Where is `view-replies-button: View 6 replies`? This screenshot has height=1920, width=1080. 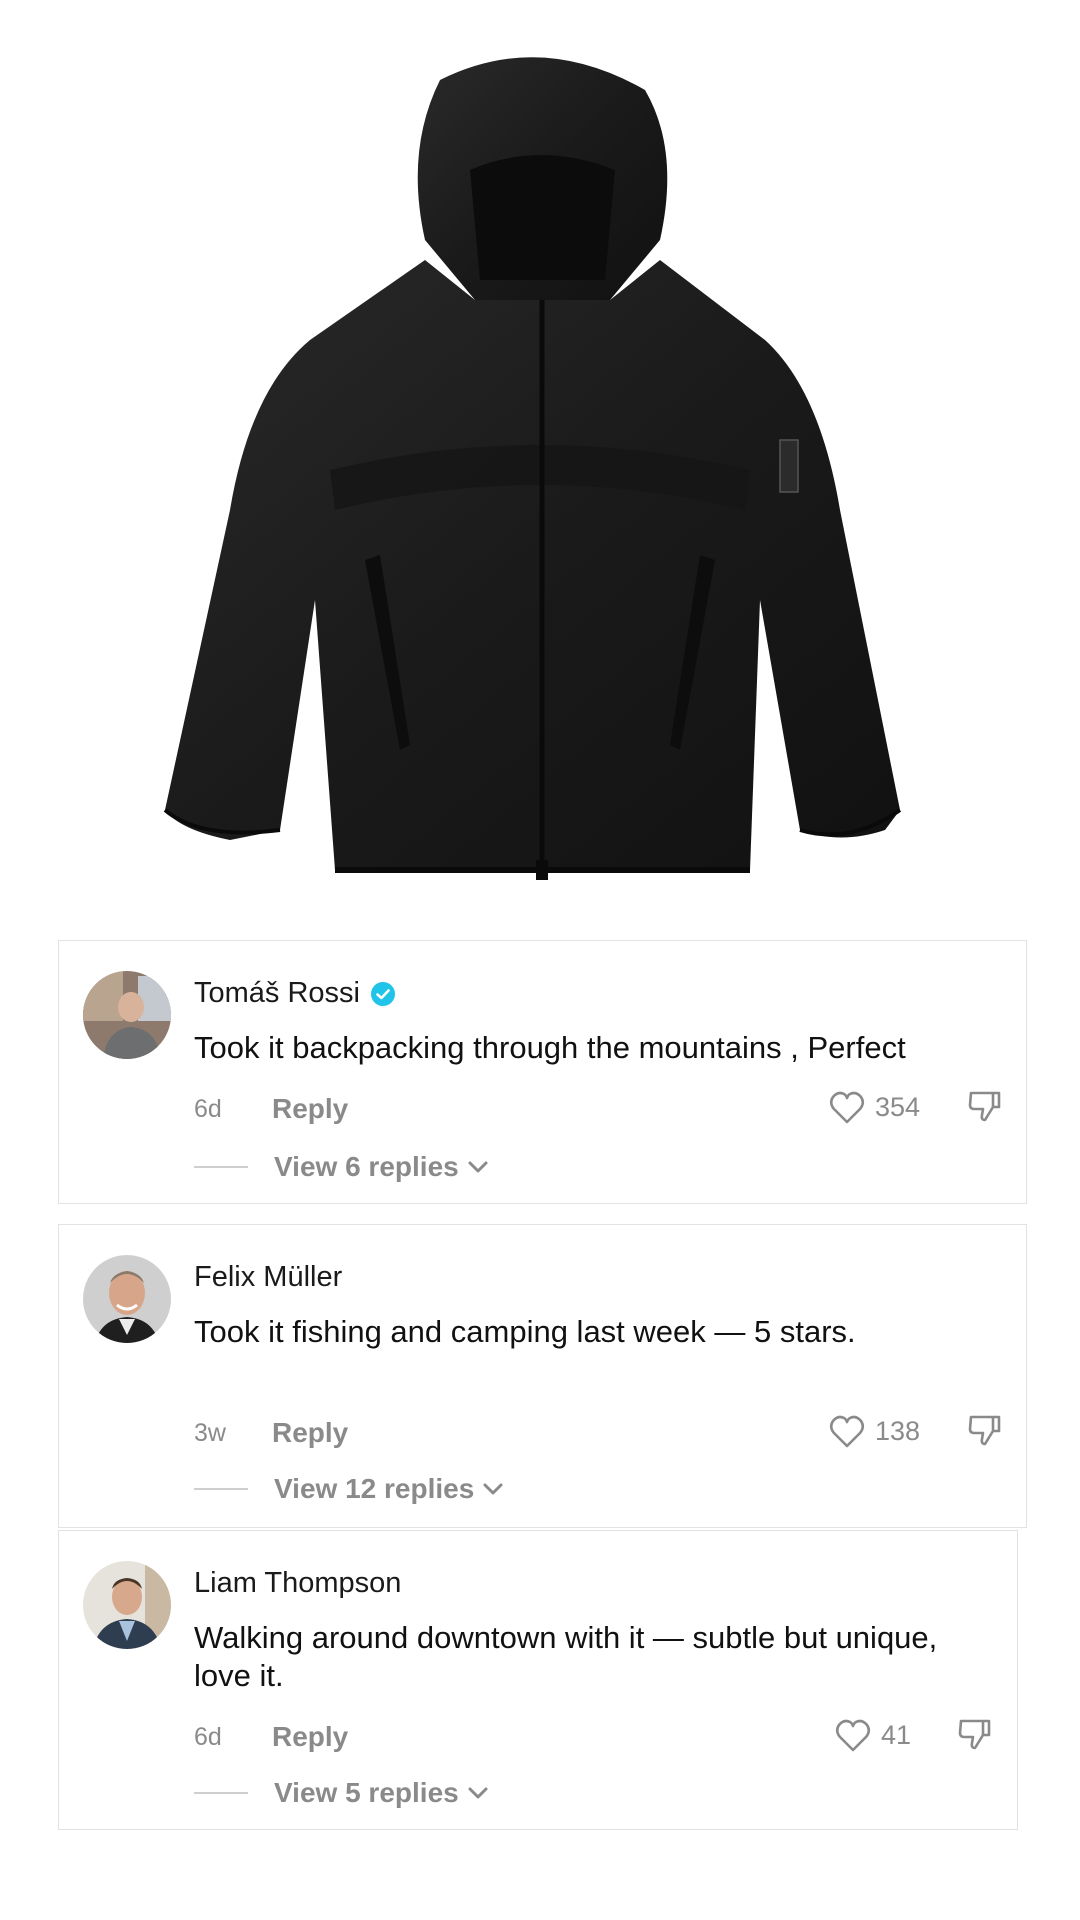
view-replies-button: View 6 replies is located at coordinates (381, 1167).